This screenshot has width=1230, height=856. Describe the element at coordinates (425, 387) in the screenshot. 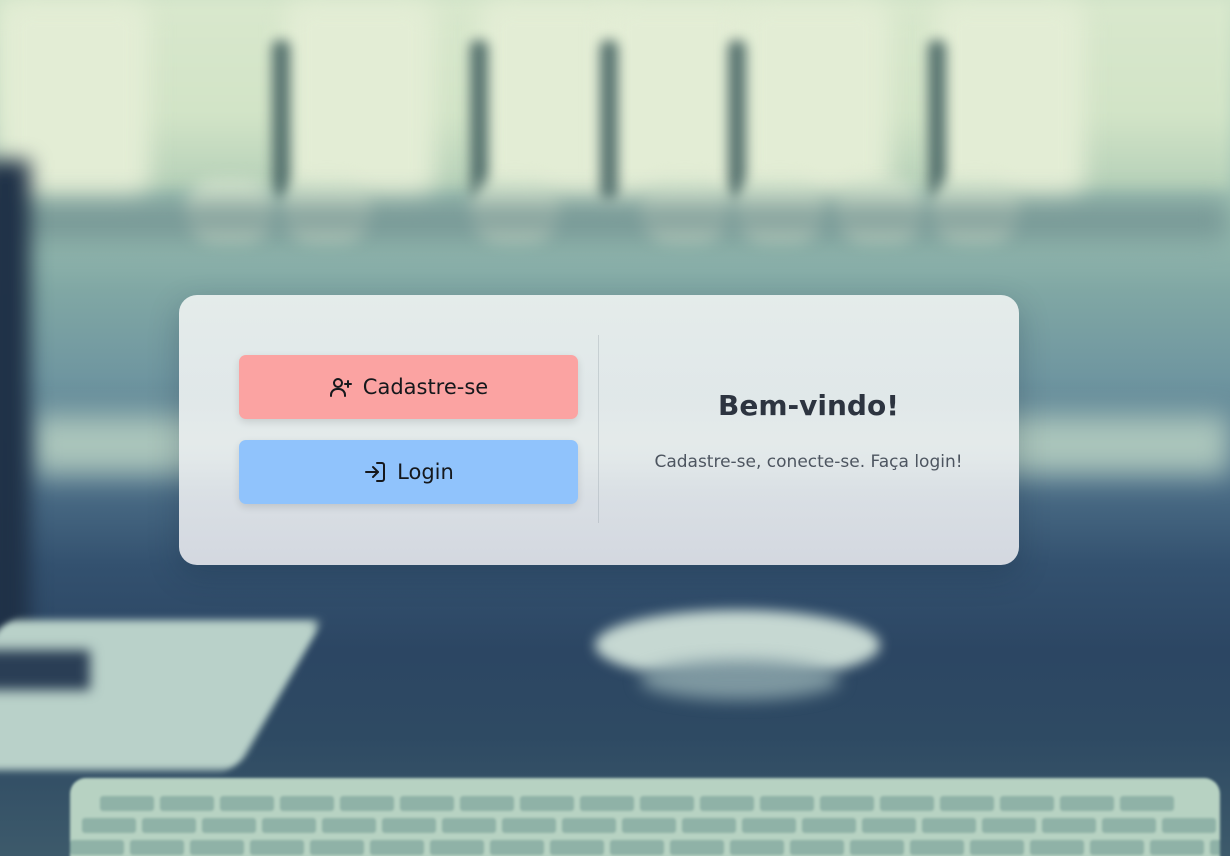

I see `register-button-label: Cadastre-se` at that location.